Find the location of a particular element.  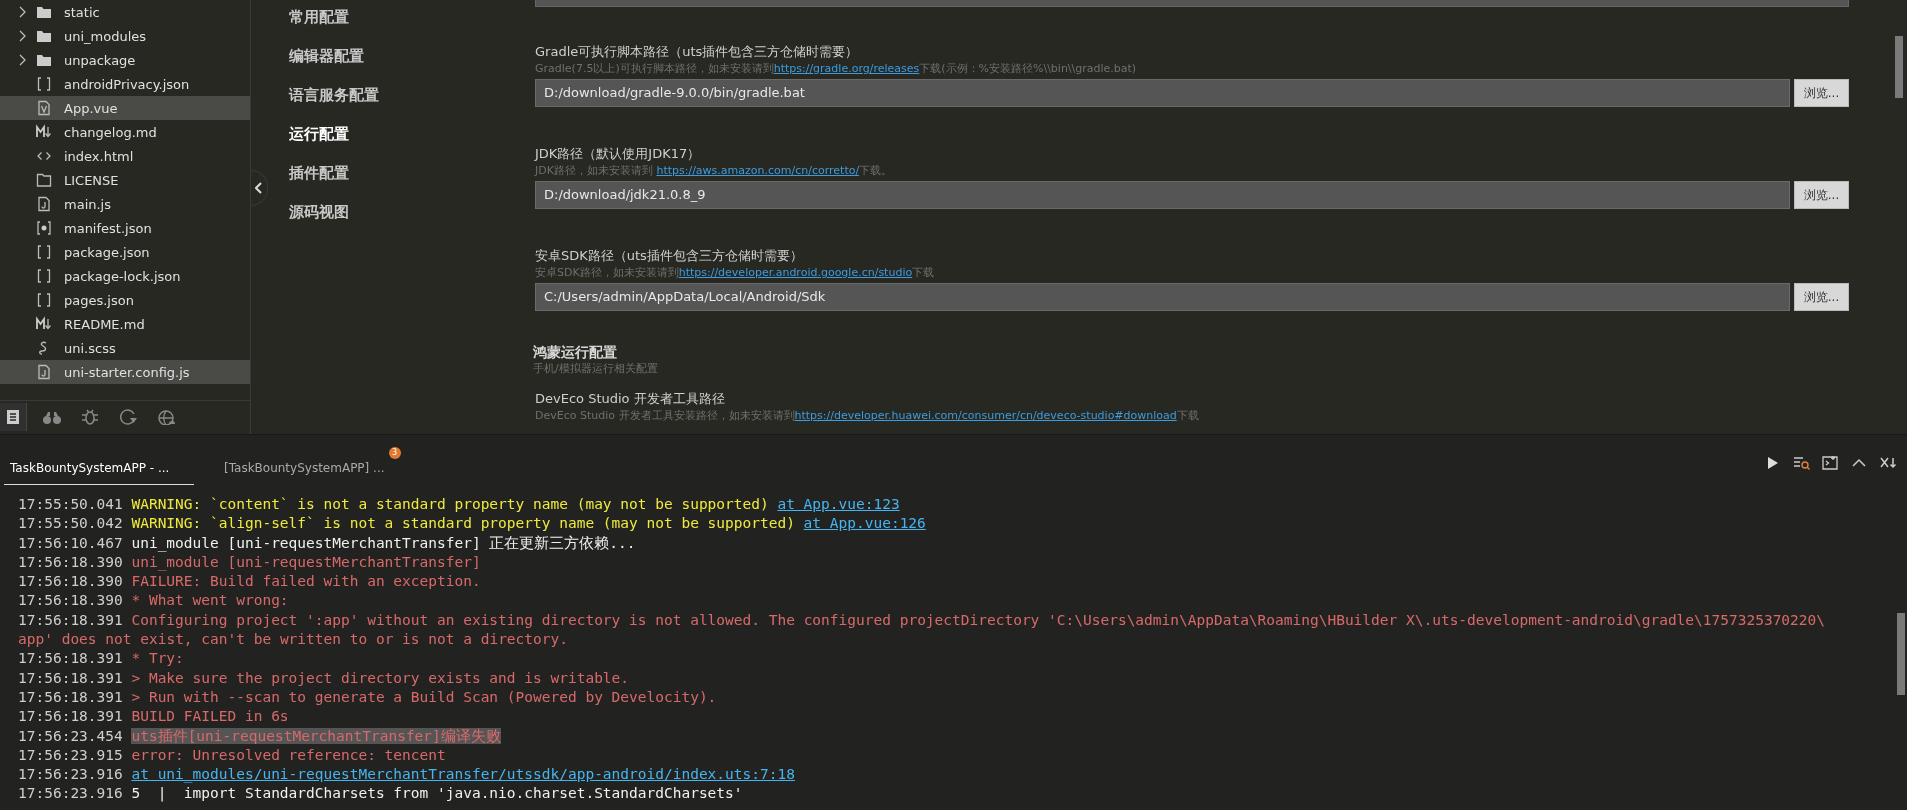

settings-nav-item: 运行配置 is located at coordinates (408, 142).